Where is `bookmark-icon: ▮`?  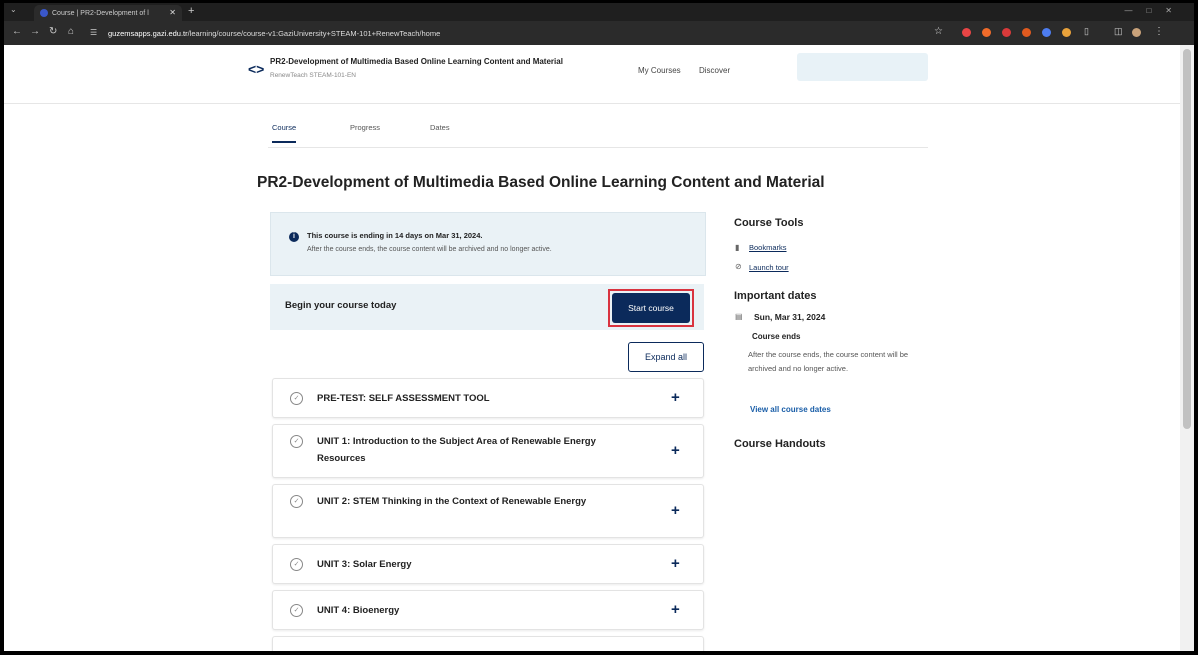
bookmark-icon: ▮ is located at coordinates (737, 247).